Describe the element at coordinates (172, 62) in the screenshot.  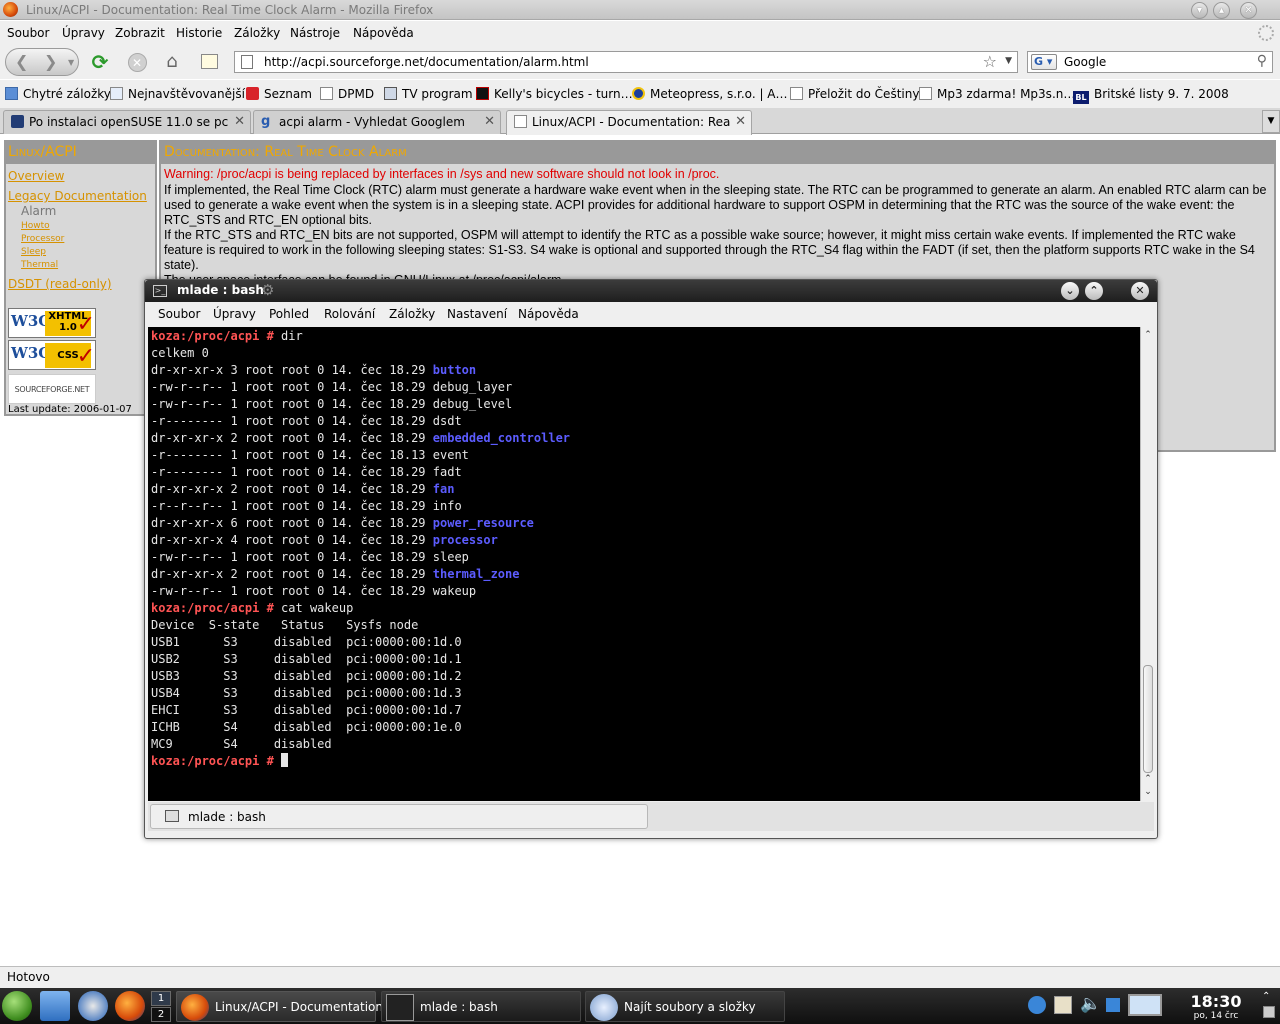
I see `home-icon: ⌂` at that location.